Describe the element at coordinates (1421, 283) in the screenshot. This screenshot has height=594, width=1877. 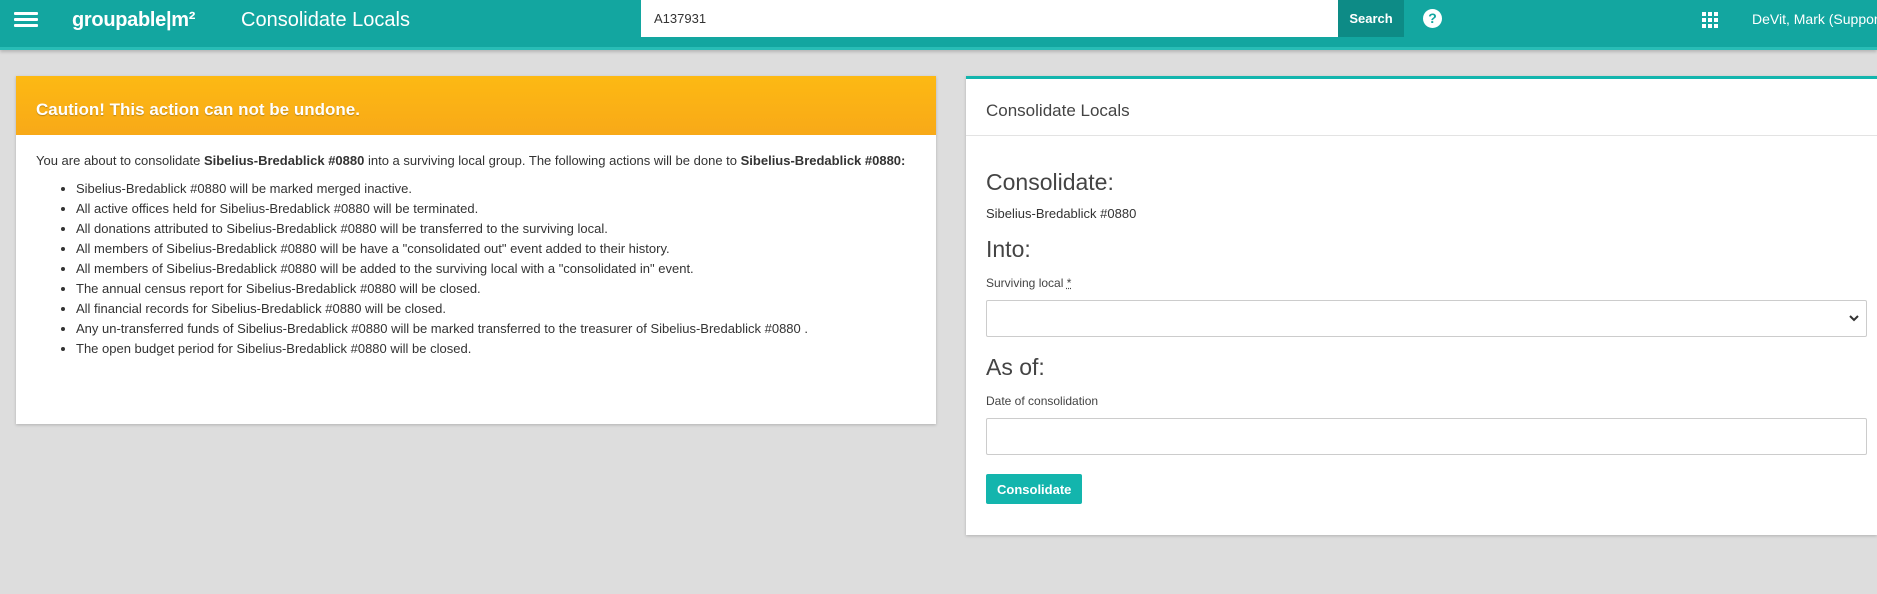
I see `surviving-local-label: Surviving local *` at that location.